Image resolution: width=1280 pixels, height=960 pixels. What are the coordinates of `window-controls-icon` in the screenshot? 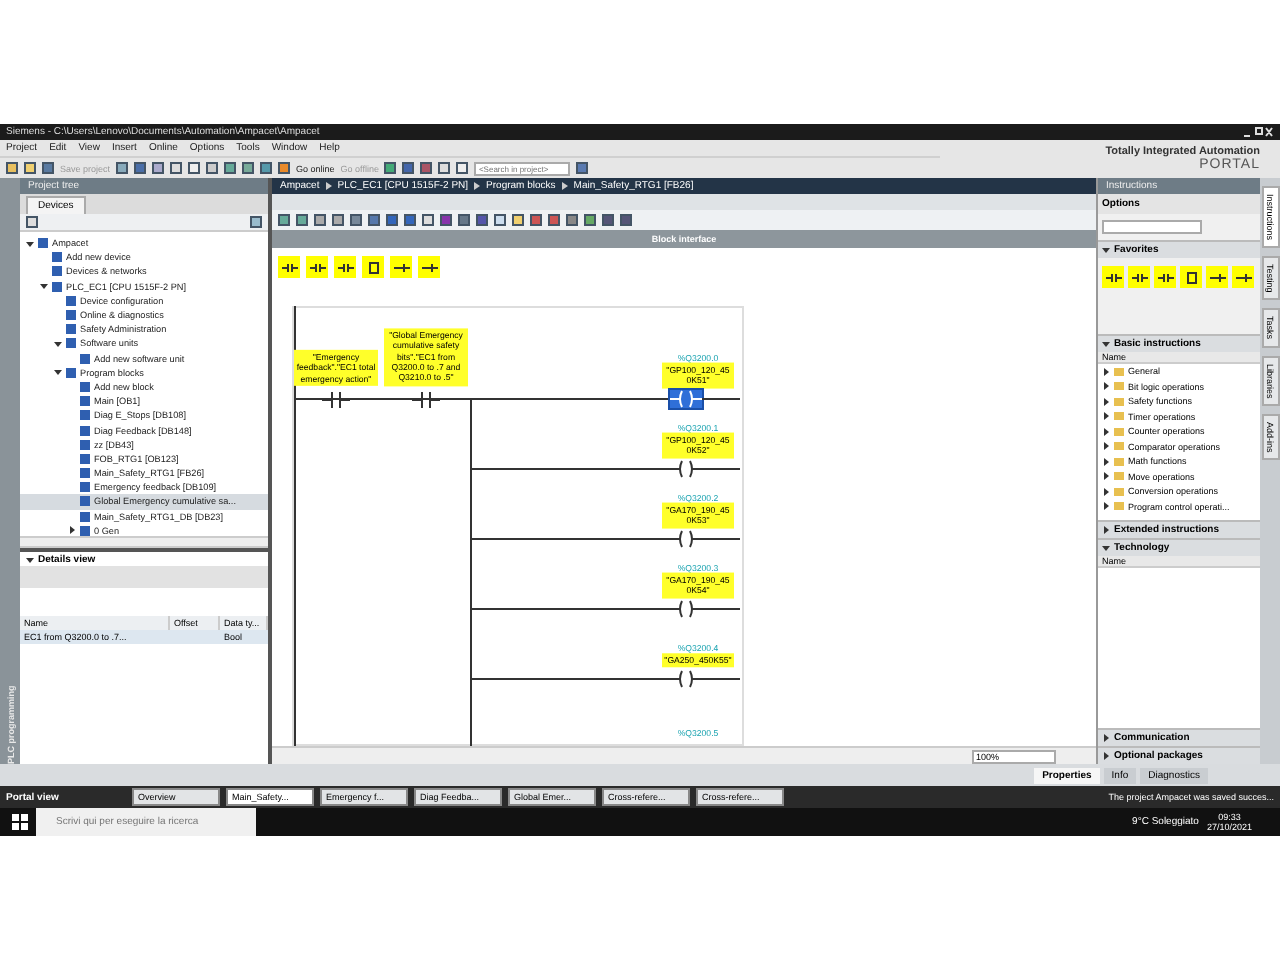 It's located at (1258, 132).